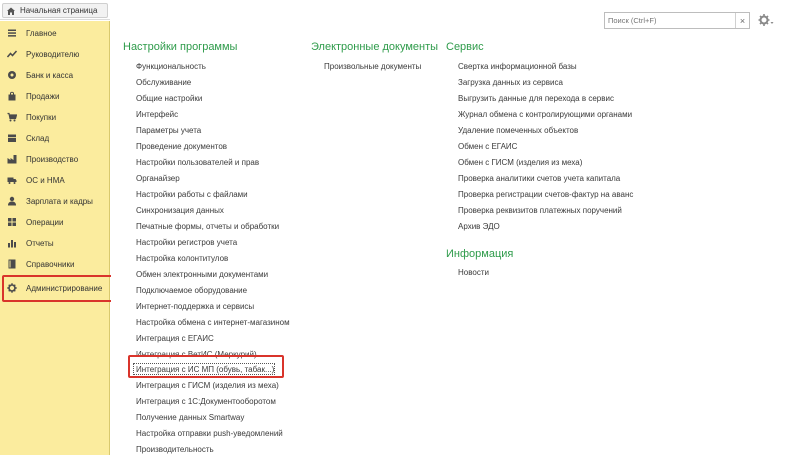 The height and width of the screenshot is (455, 800). What do you see at coordinates (766, 20) in the screenshot?
I see `settings-gear-icon` at bounding box center [766, 20].